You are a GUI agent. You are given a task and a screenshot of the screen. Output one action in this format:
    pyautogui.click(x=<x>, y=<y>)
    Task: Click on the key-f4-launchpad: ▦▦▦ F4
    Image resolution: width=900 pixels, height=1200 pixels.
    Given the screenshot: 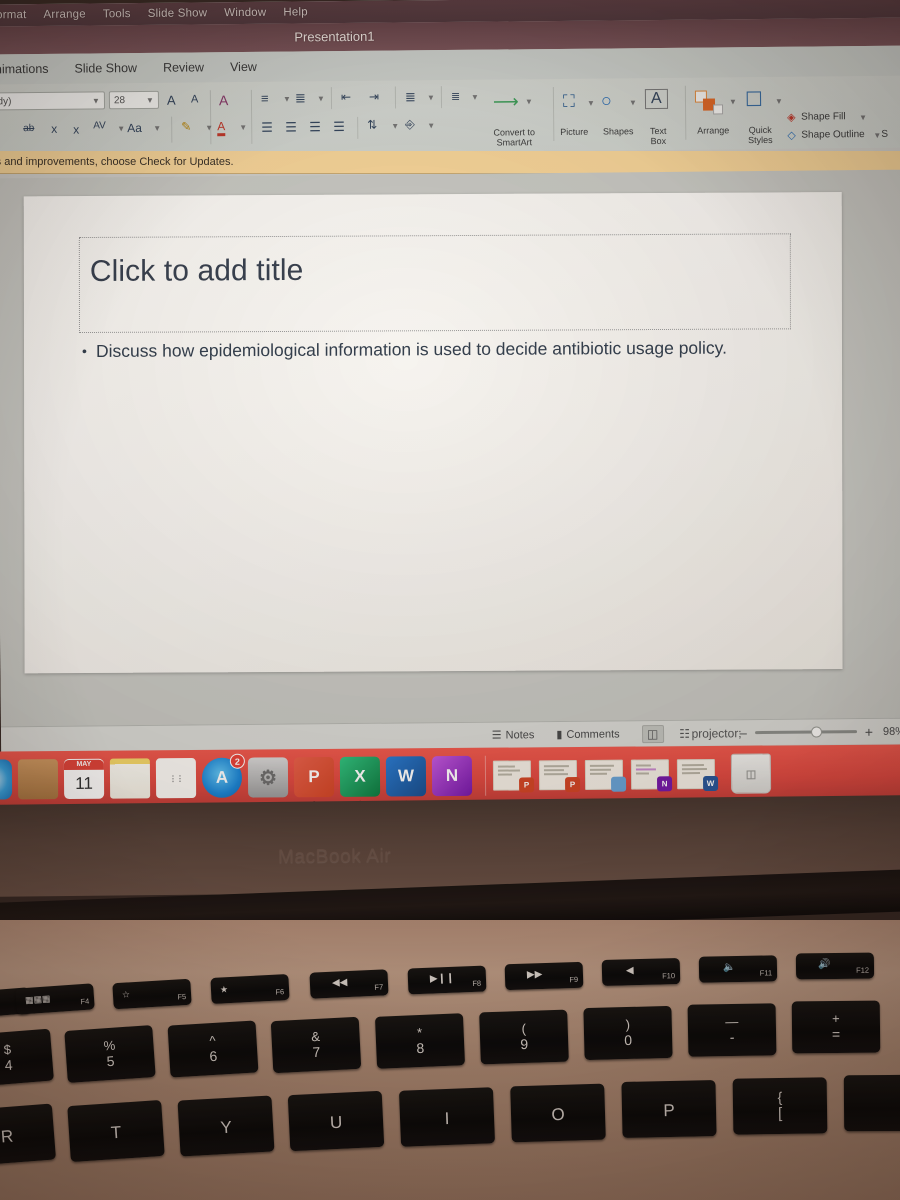 What is the action you would take?
    pyautogui.click(x=55, y=999)
    